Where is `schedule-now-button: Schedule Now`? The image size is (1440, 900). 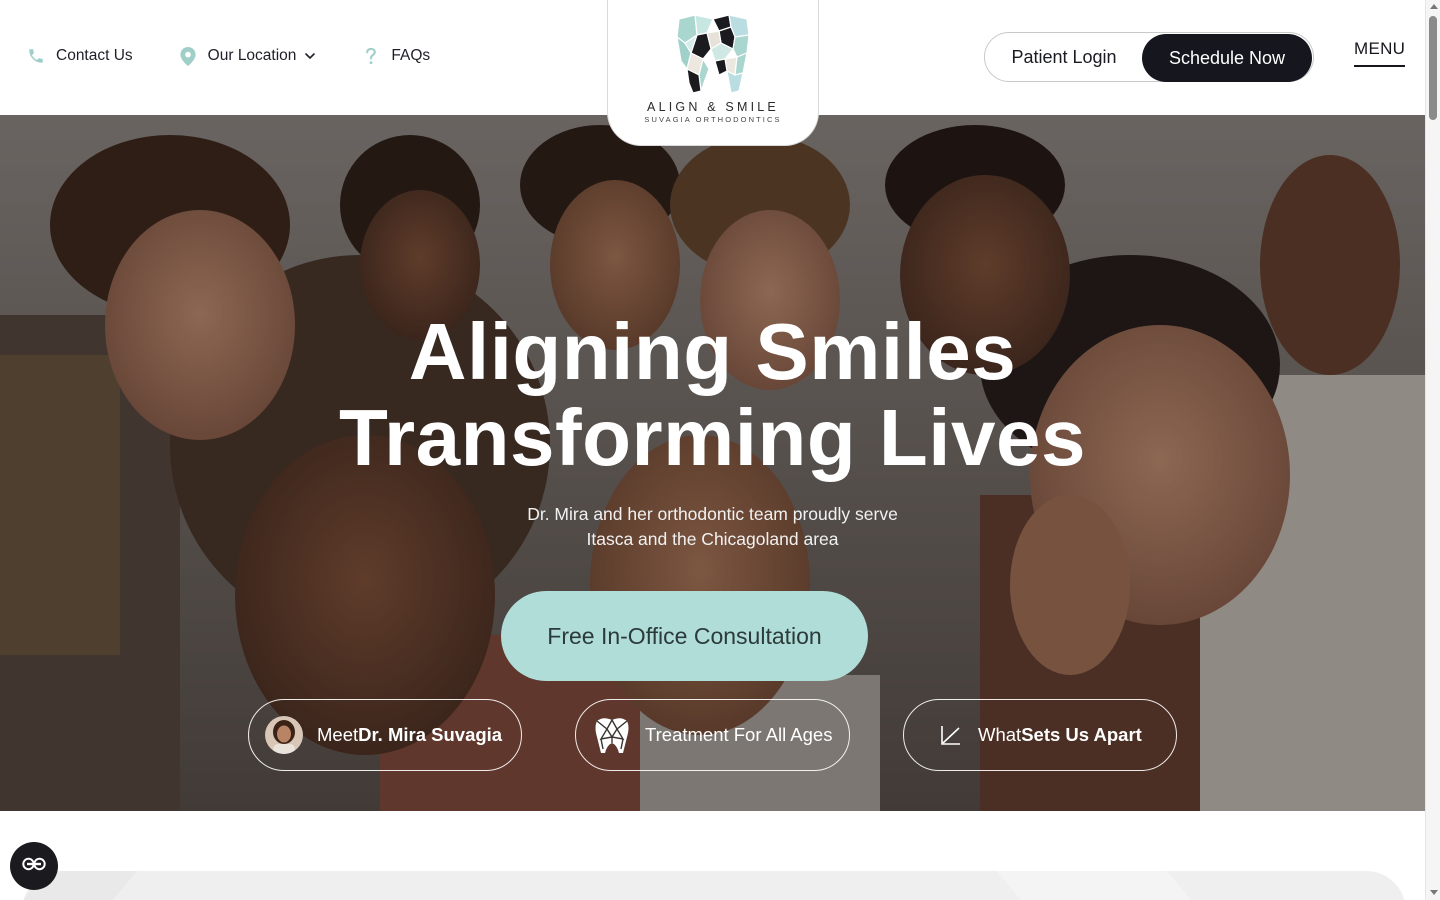 schedule-now-button: Schedule Now is located at coordinates (1227, 58).